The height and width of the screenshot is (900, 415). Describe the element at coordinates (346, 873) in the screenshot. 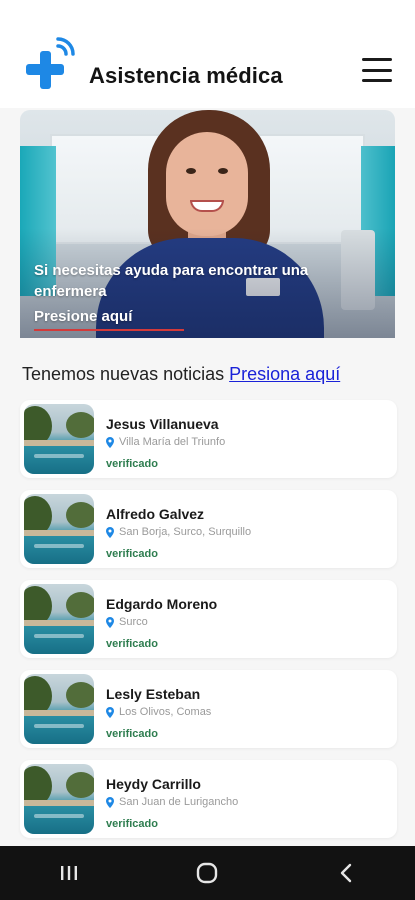

I see `back-icon` at that location.